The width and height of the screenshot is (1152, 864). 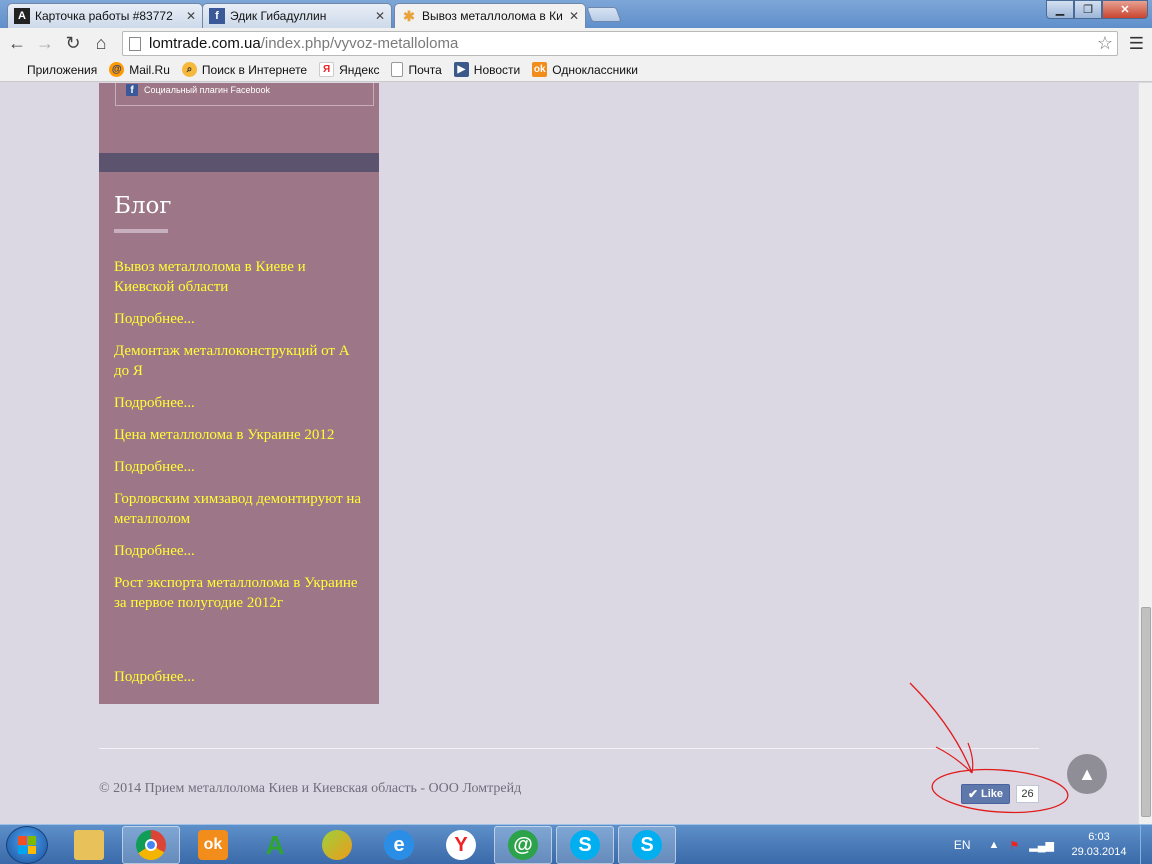 What do you see at coordinates (14, 69) in the screenshot?
I see `apps-grid-icon` at bounding box center [14, 69].